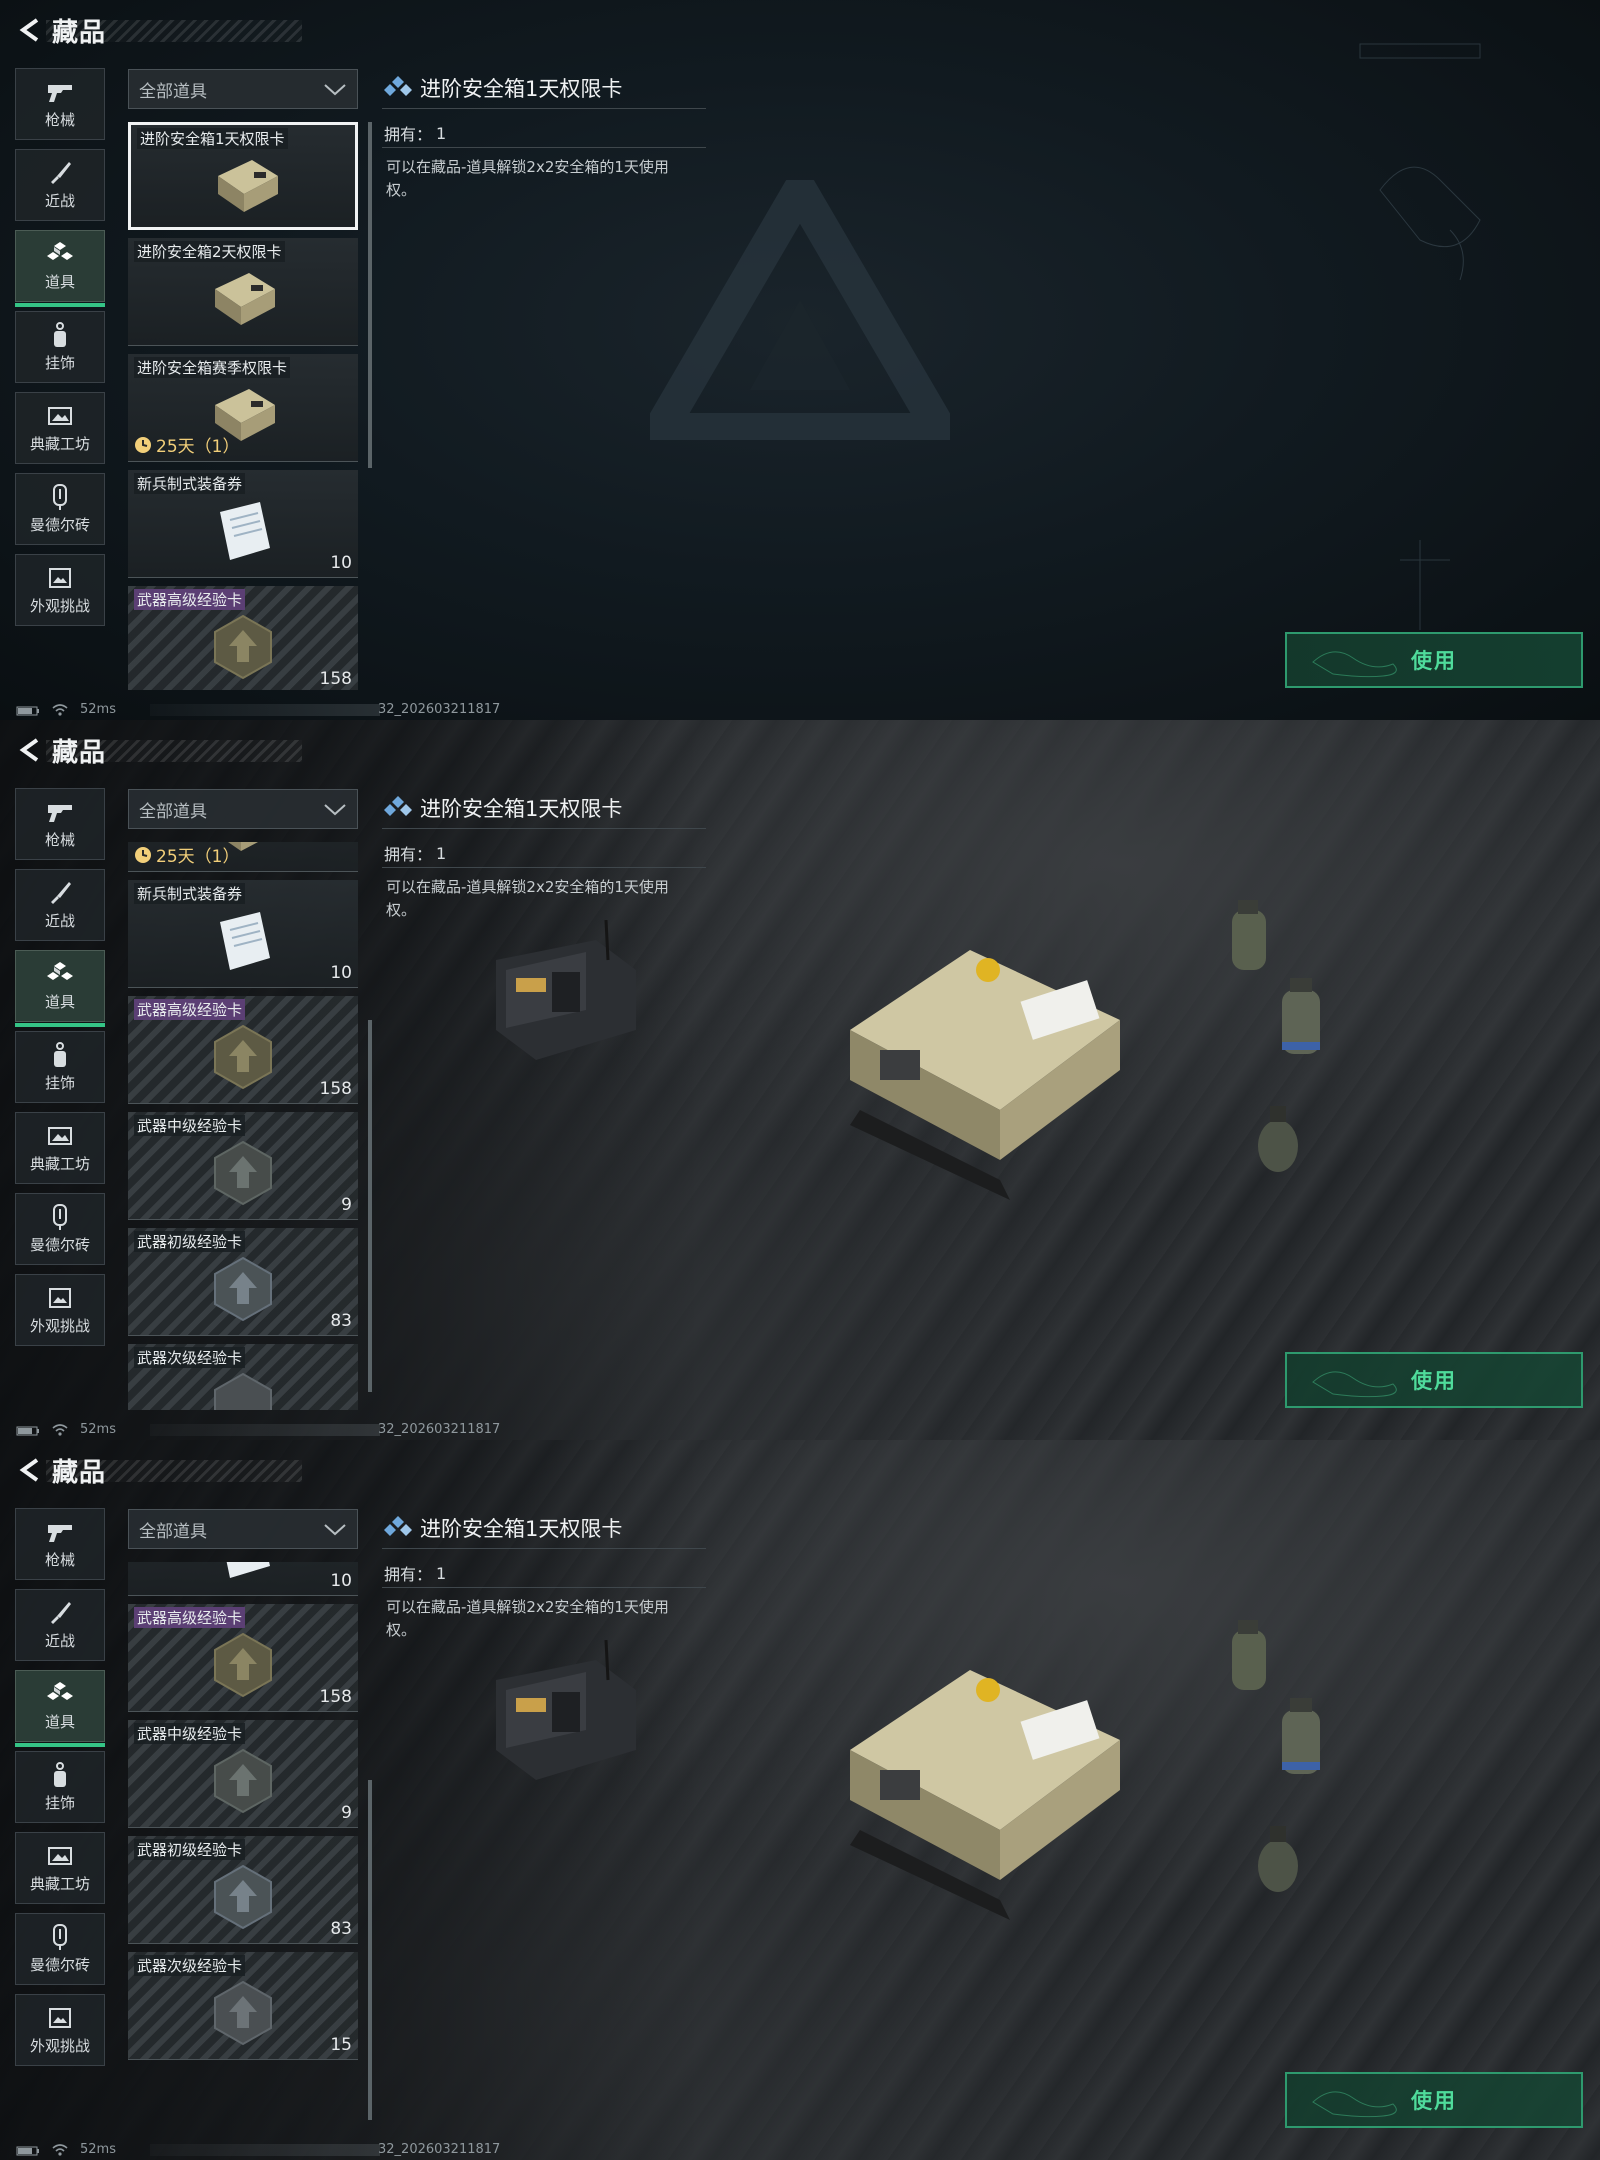 This screenshot has height=2160, width=1600. Describe the element at coordinates (243, 2006) in the screenshot. I see `list-item: 武器次级经验卡 15` at that location.